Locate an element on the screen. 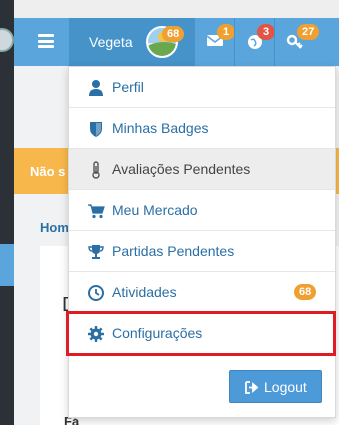 The image size is (339, 425). menu-item-label: Perfil is located at coordinates (128, 87).